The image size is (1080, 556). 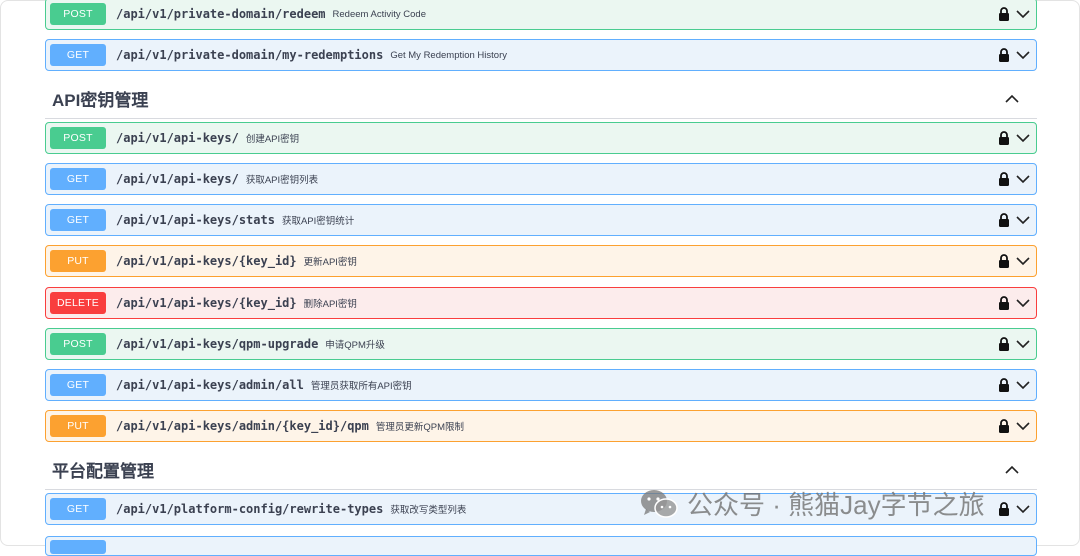 What do you see at coordinates (272, 139) in the screenshot?
I see `operation-summary: 创建API密钥` at bounding box center [272, 139].